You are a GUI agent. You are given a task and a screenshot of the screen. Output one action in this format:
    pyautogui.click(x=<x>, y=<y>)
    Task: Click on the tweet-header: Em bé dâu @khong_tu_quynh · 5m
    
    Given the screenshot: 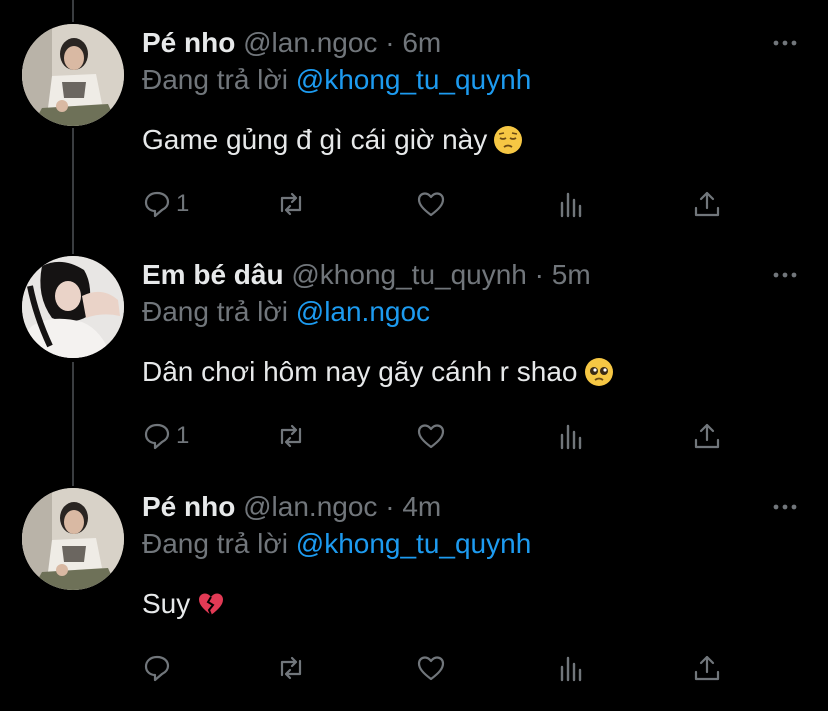 What is the action you would take?
    pyautogui.click(x=366, y=275)
    